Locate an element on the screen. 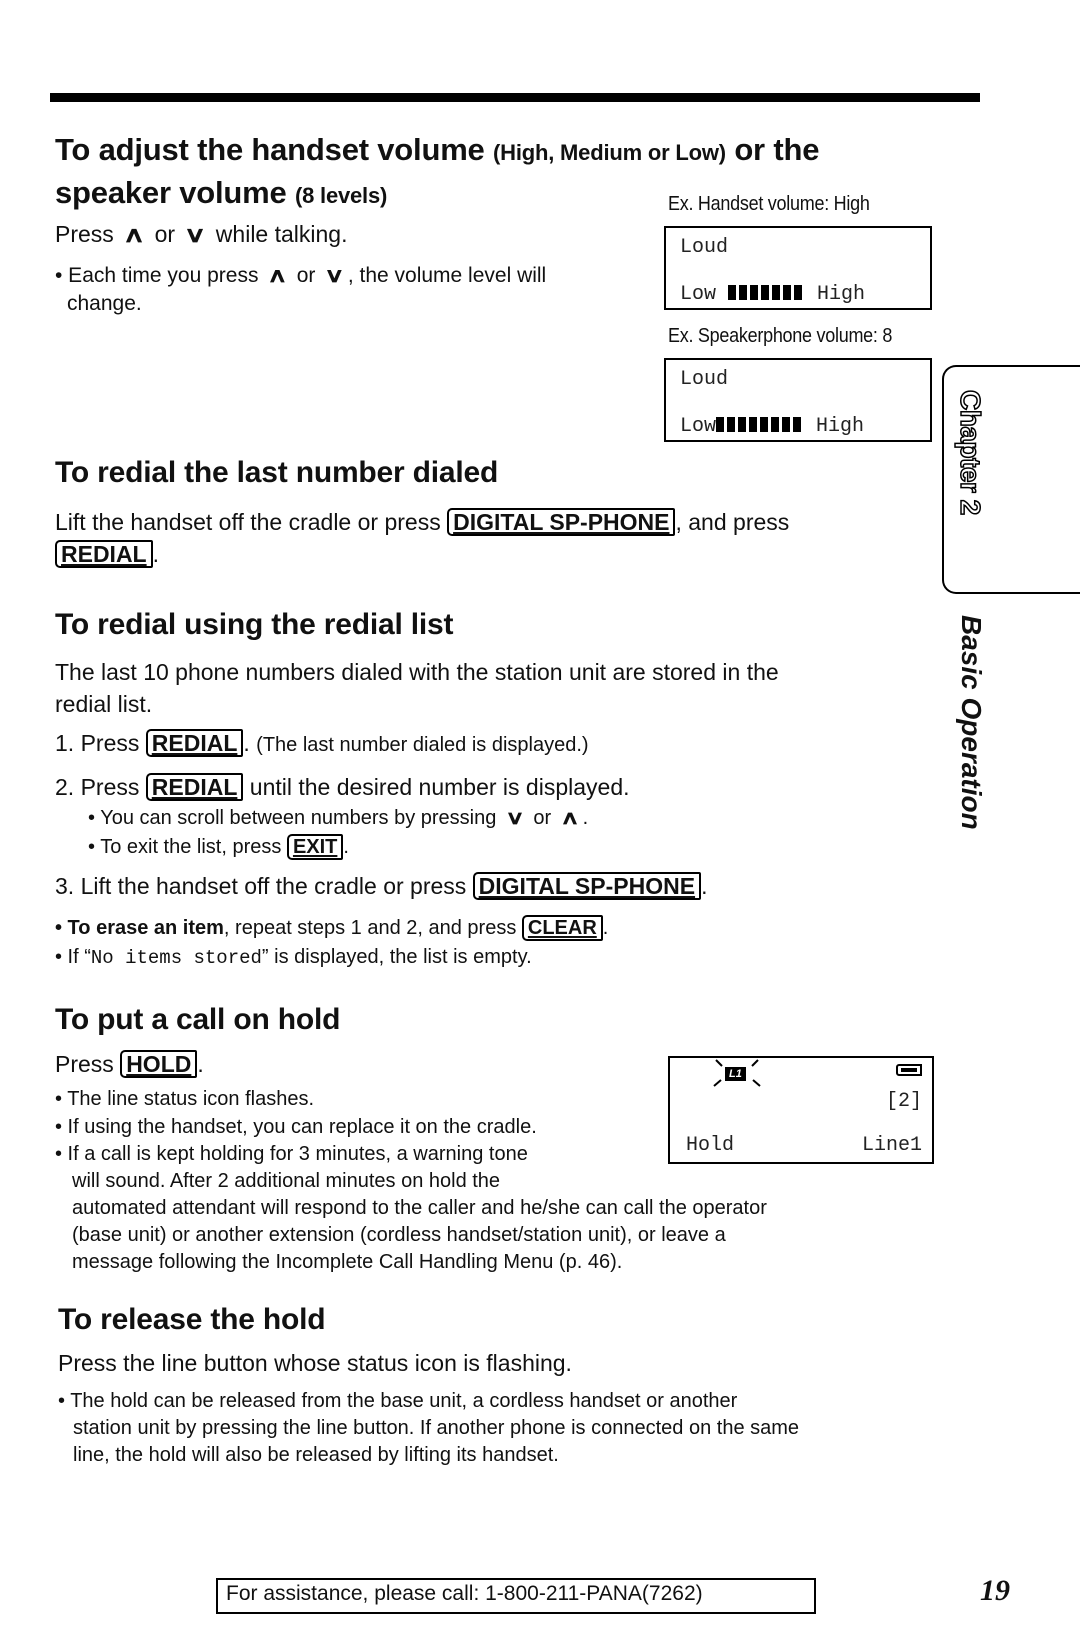 The image size is (1080, 1646). clear-key: CLEAR is located at coordinates (562, 928).